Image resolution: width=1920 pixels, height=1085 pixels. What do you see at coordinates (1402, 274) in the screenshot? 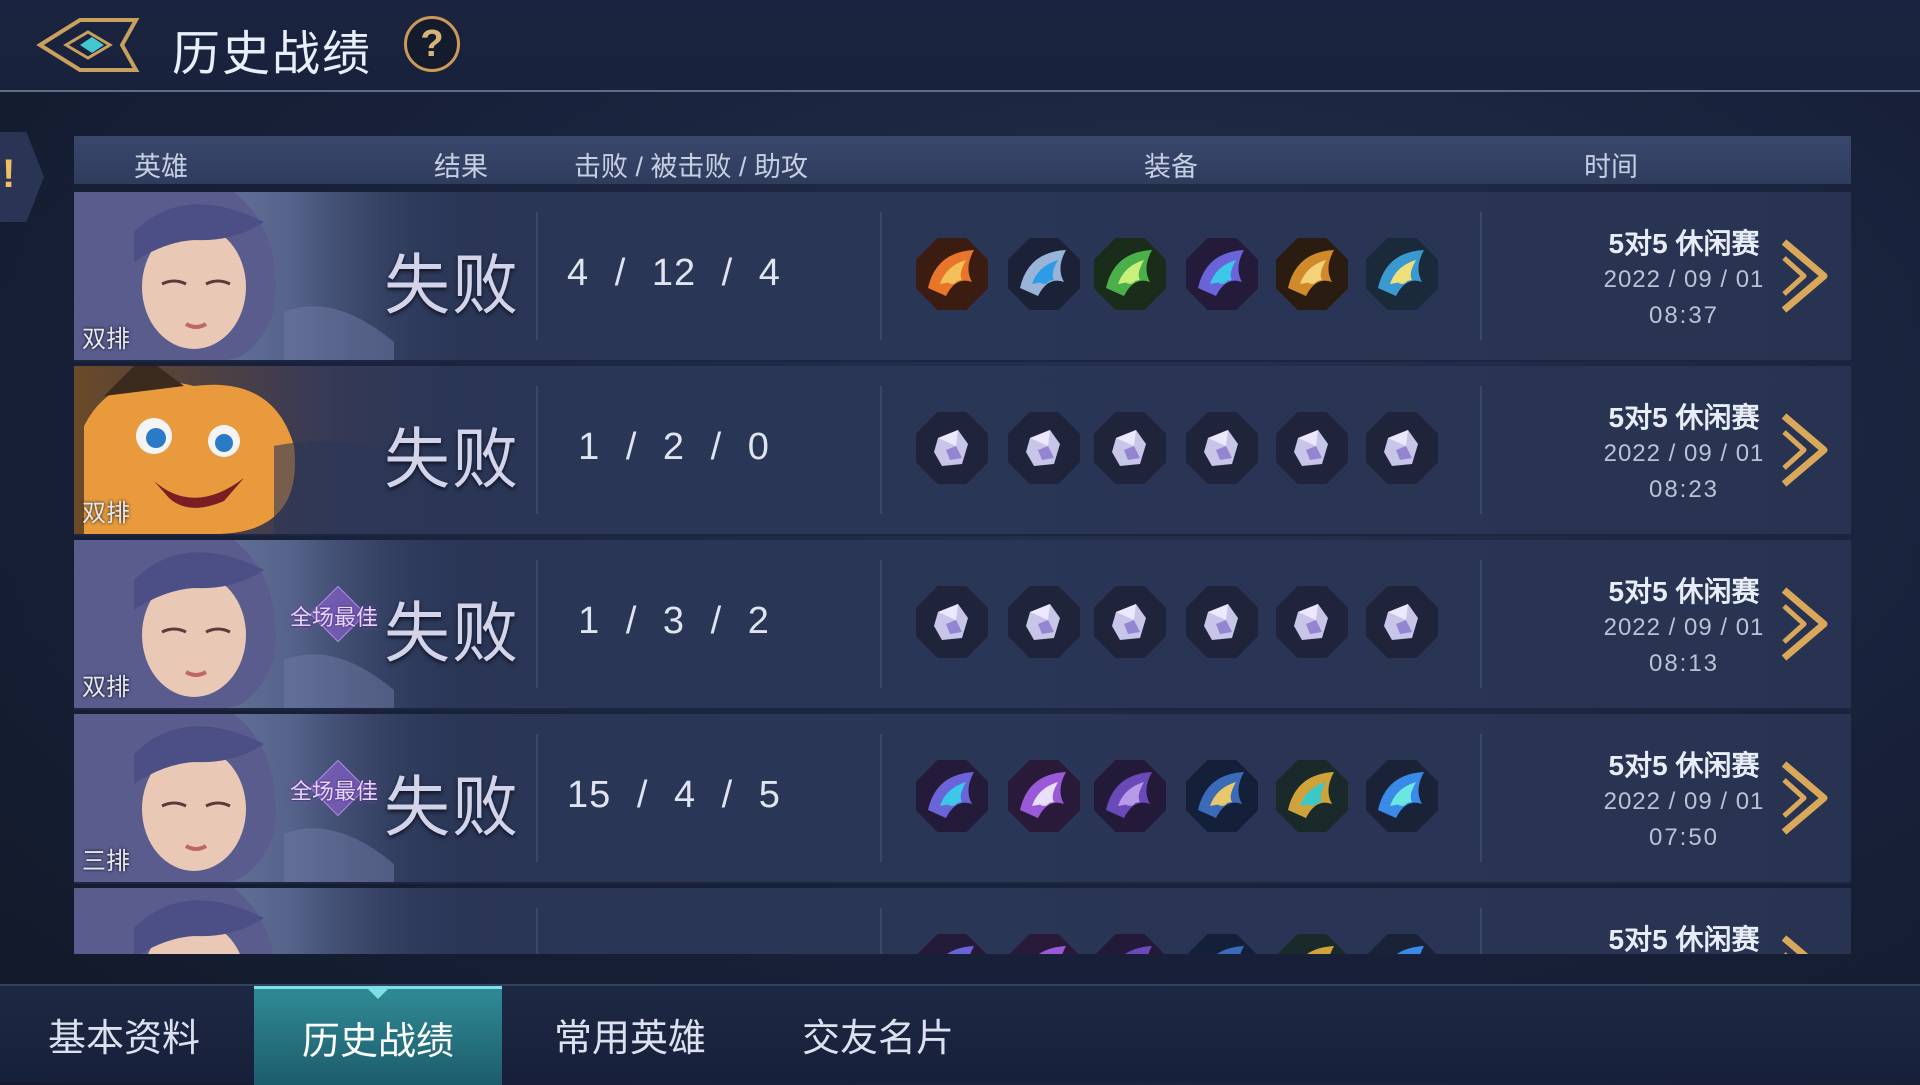
I see `ice-wing-item-icon` at bounding box center [1402, 274].